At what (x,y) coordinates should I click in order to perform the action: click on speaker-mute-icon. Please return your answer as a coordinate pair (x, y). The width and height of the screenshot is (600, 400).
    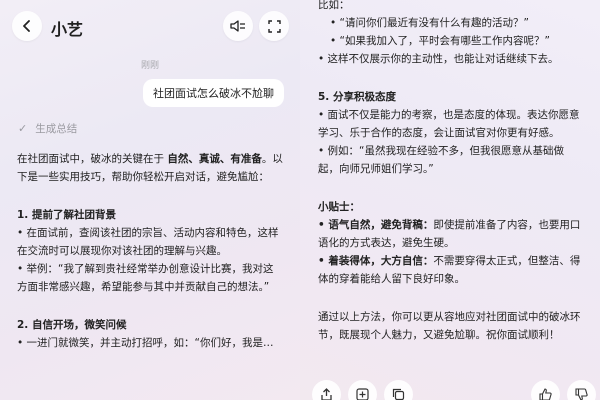
    Looking at the image, I should click on (237, 26).